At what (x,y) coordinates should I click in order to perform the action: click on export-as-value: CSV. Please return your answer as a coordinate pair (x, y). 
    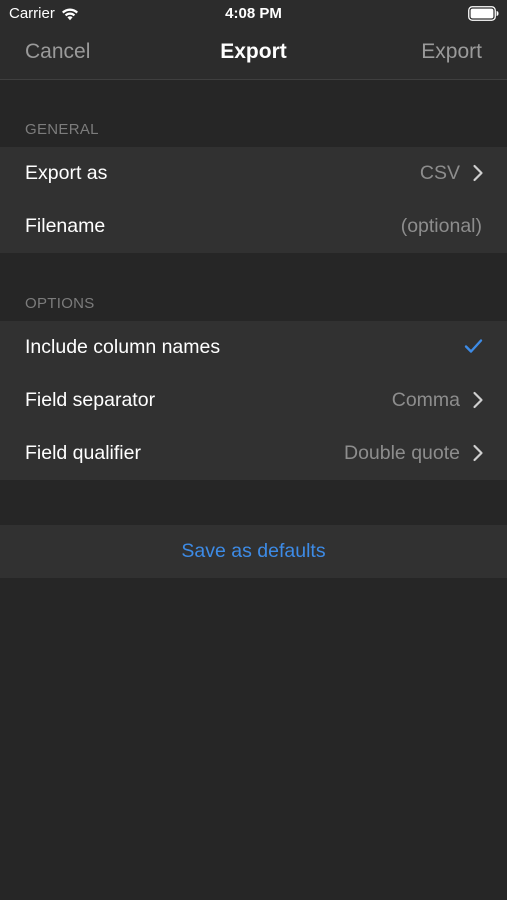
    Looking at the image, I should click on (439, 173).